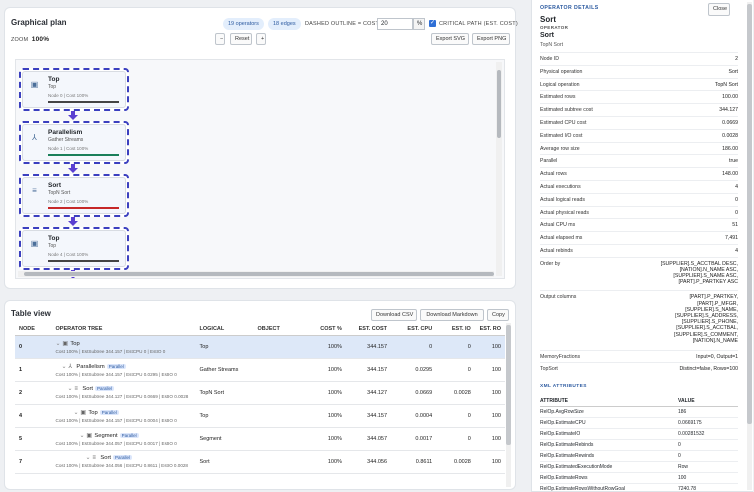 This screenshot has height=492, width=754. What do you see at coordinates (414, 416) in the screenshot?
I see `est-cpu-cell: 0.0004` at bounding box center [414, 416].